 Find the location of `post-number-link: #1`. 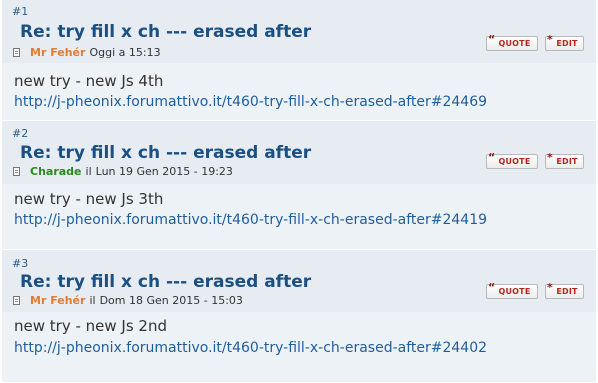

post-number-link: #1 is located at coordinates (20, 11).